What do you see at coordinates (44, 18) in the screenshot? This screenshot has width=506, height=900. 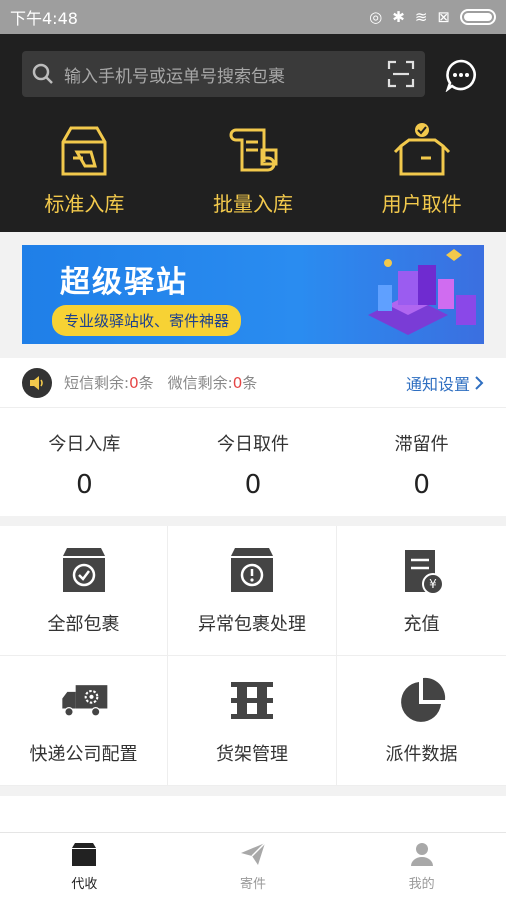 I see `status-time: 下午4:48` at bounding box center [44, 18].